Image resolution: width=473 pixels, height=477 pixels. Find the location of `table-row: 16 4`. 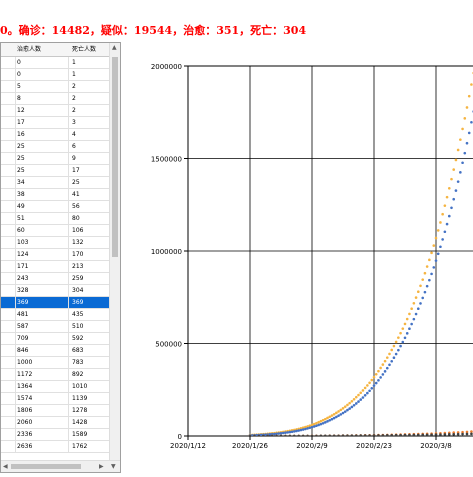

table-row: 16 4 is located at coordinates (55, 135).